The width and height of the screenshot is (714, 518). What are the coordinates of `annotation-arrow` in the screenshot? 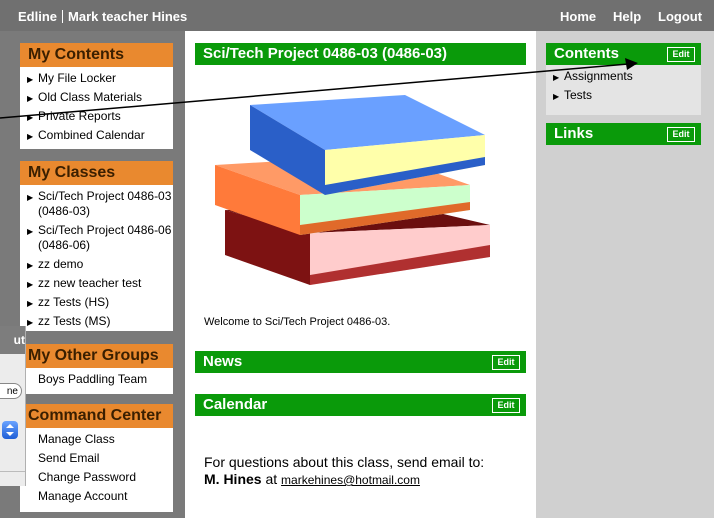 It's located at (319, 88).